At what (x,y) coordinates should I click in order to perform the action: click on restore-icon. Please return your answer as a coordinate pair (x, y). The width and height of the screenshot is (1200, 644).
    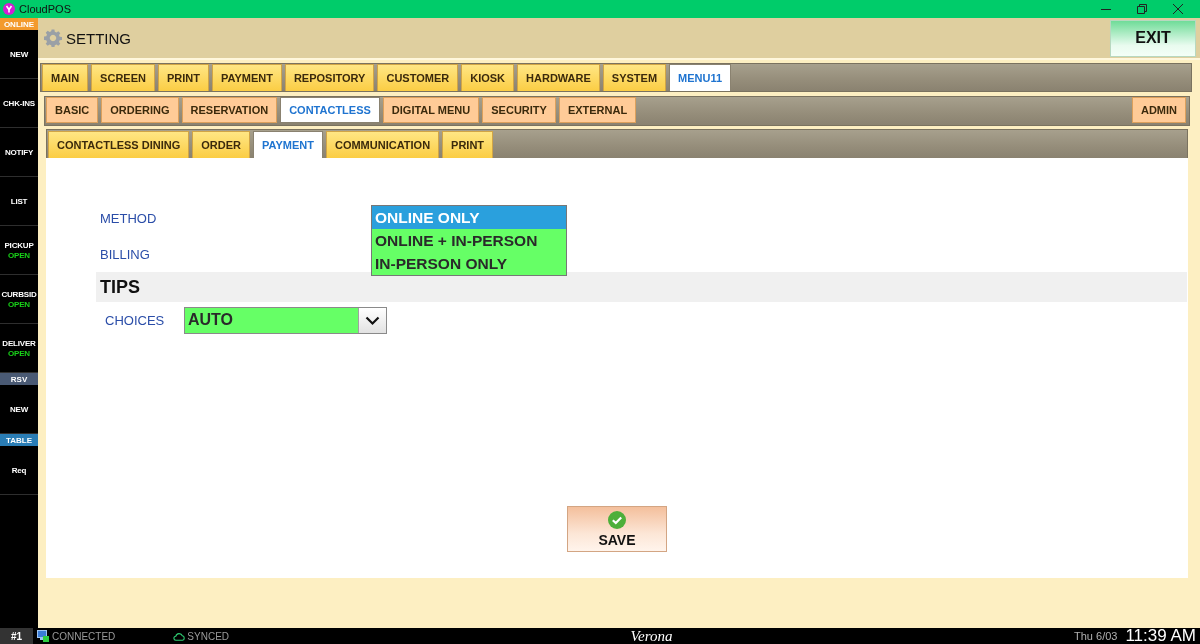
    Looking at the image, I should click on (1142, 9).